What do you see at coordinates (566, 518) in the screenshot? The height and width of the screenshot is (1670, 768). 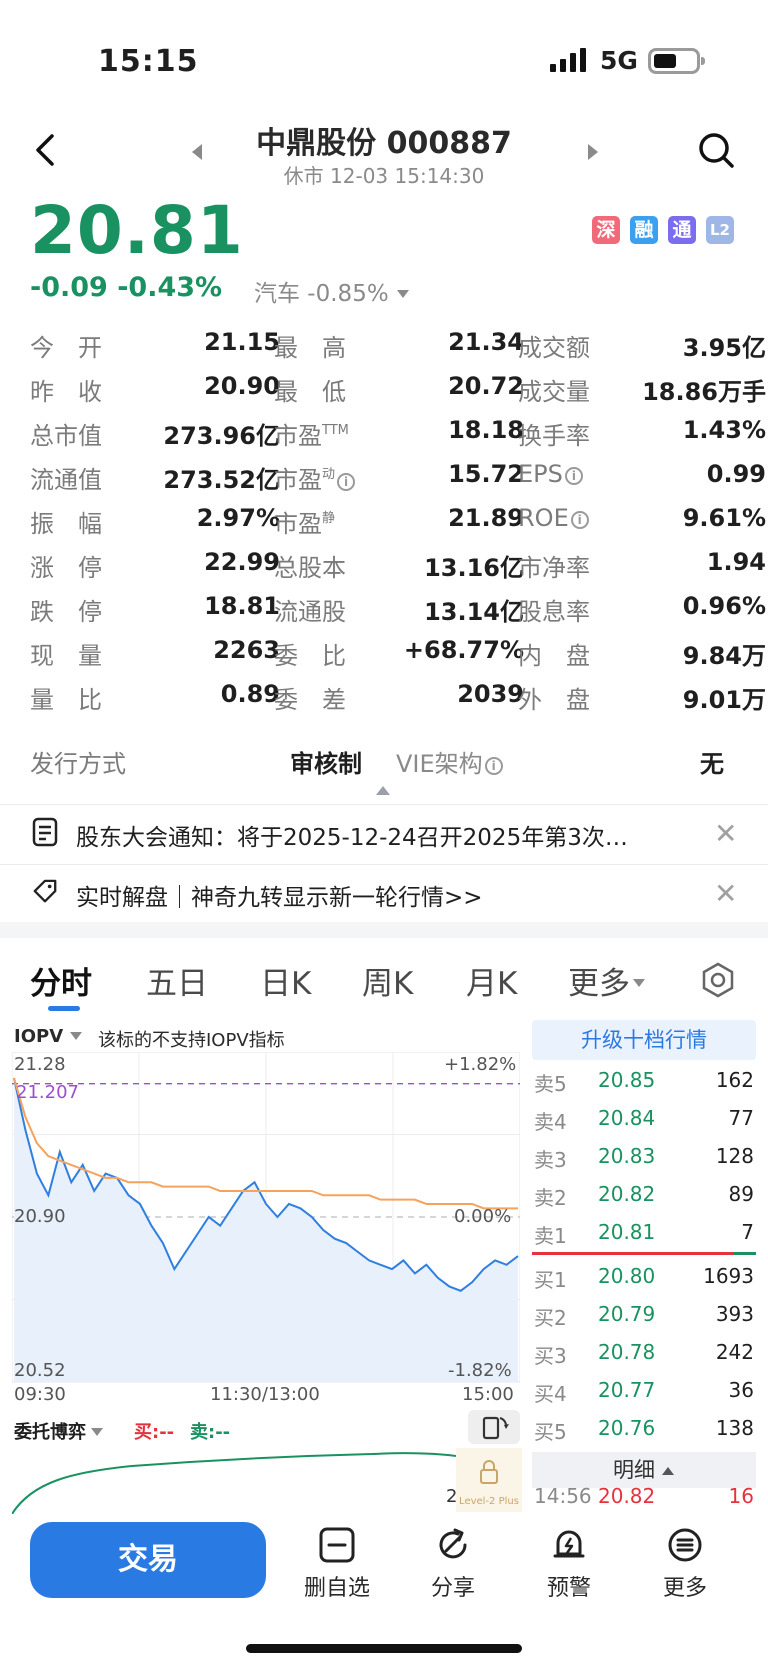 I see `stat-label: ROE i` at bounding box center [566, 518].